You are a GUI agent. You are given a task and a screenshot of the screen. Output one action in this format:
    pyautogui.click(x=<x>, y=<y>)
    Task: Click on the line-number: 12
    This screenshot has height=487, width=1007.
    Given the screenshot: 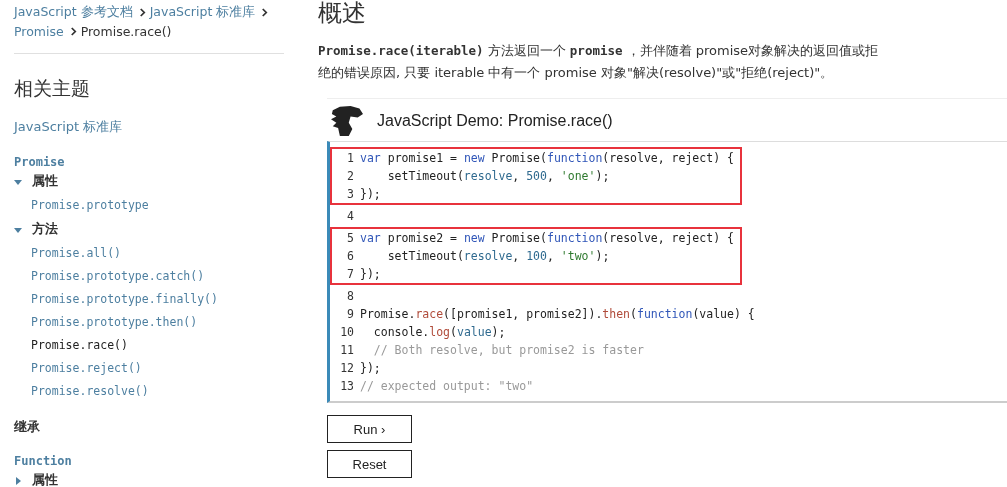 What is the action you would take?
    pyautogui.click(x=346, y=368)
    